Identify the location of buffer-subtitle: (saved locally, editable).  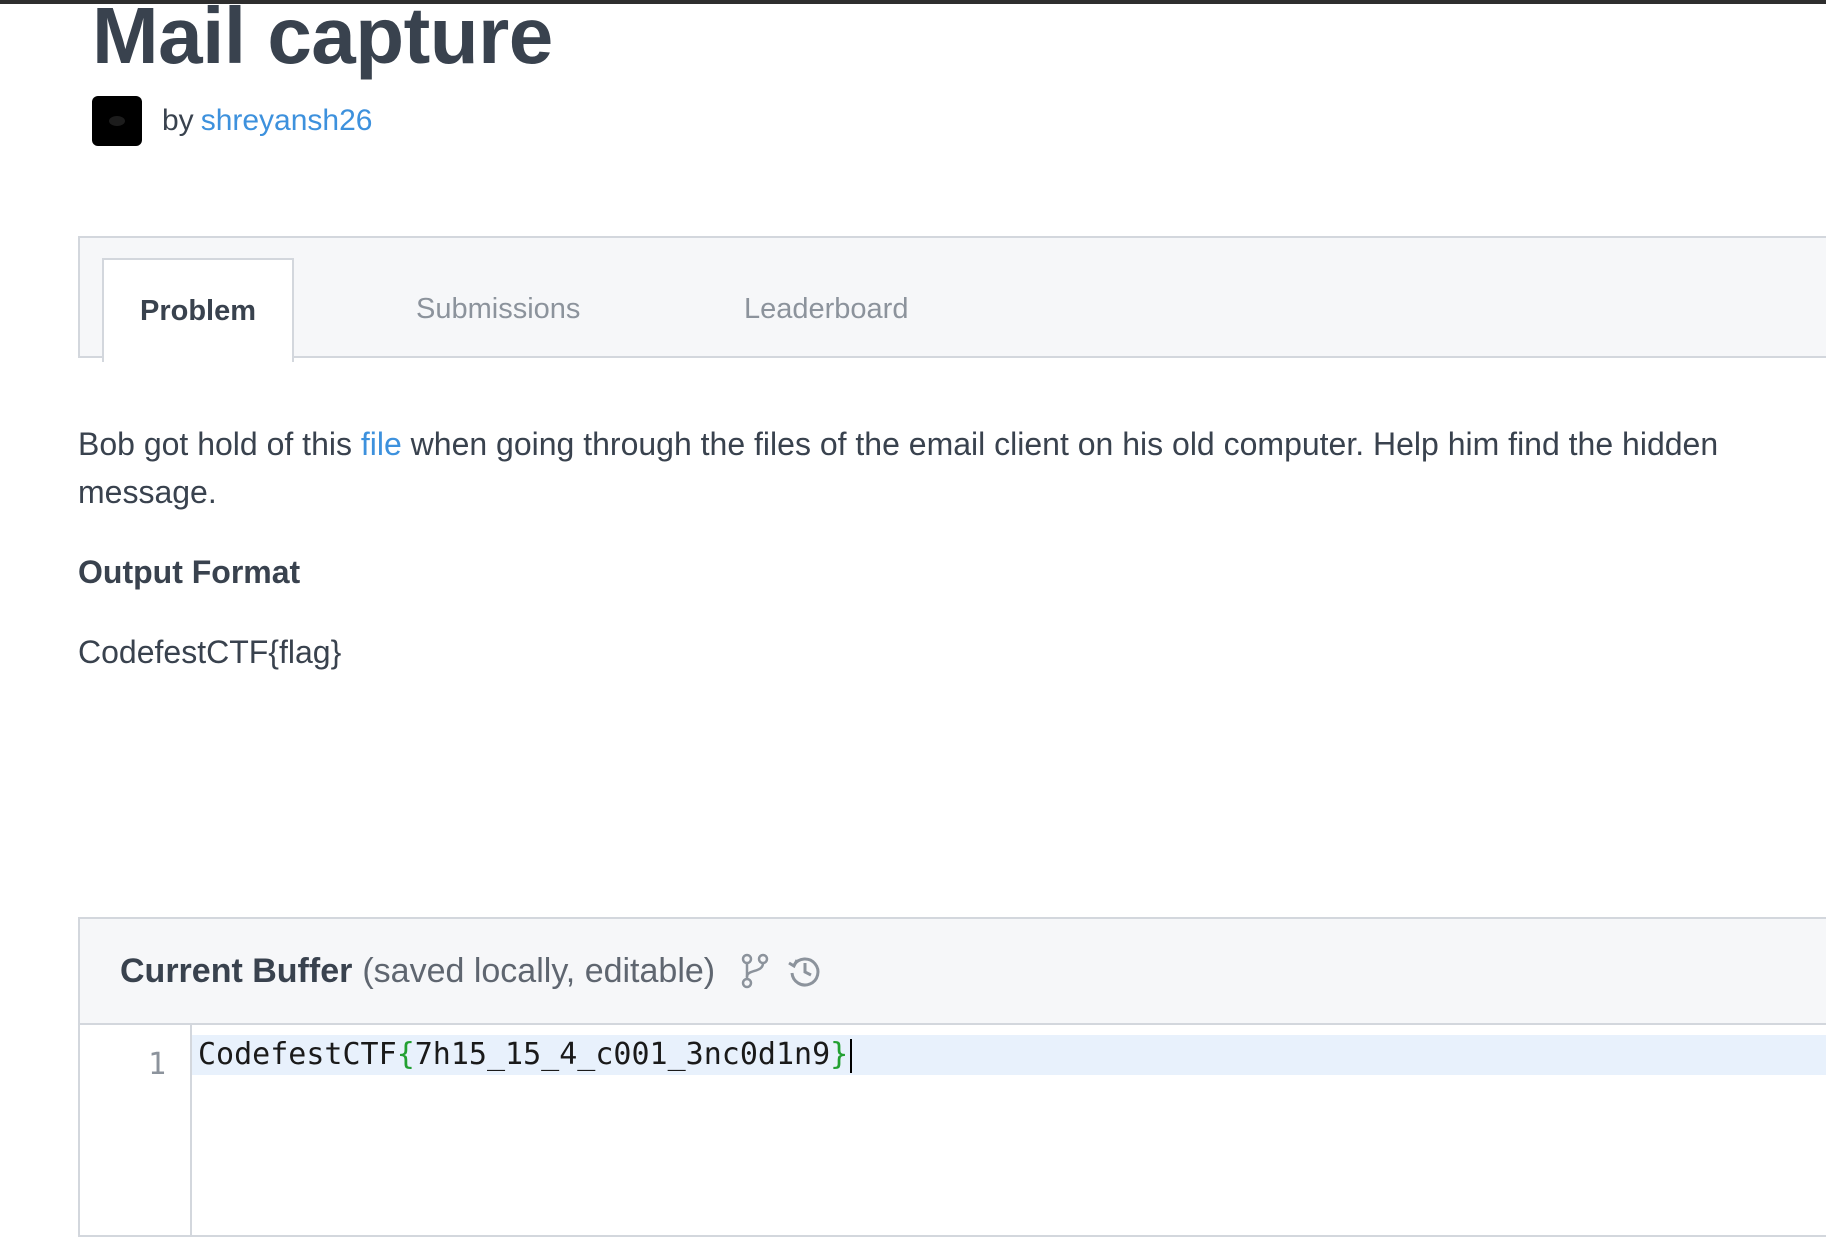
(539, 970).